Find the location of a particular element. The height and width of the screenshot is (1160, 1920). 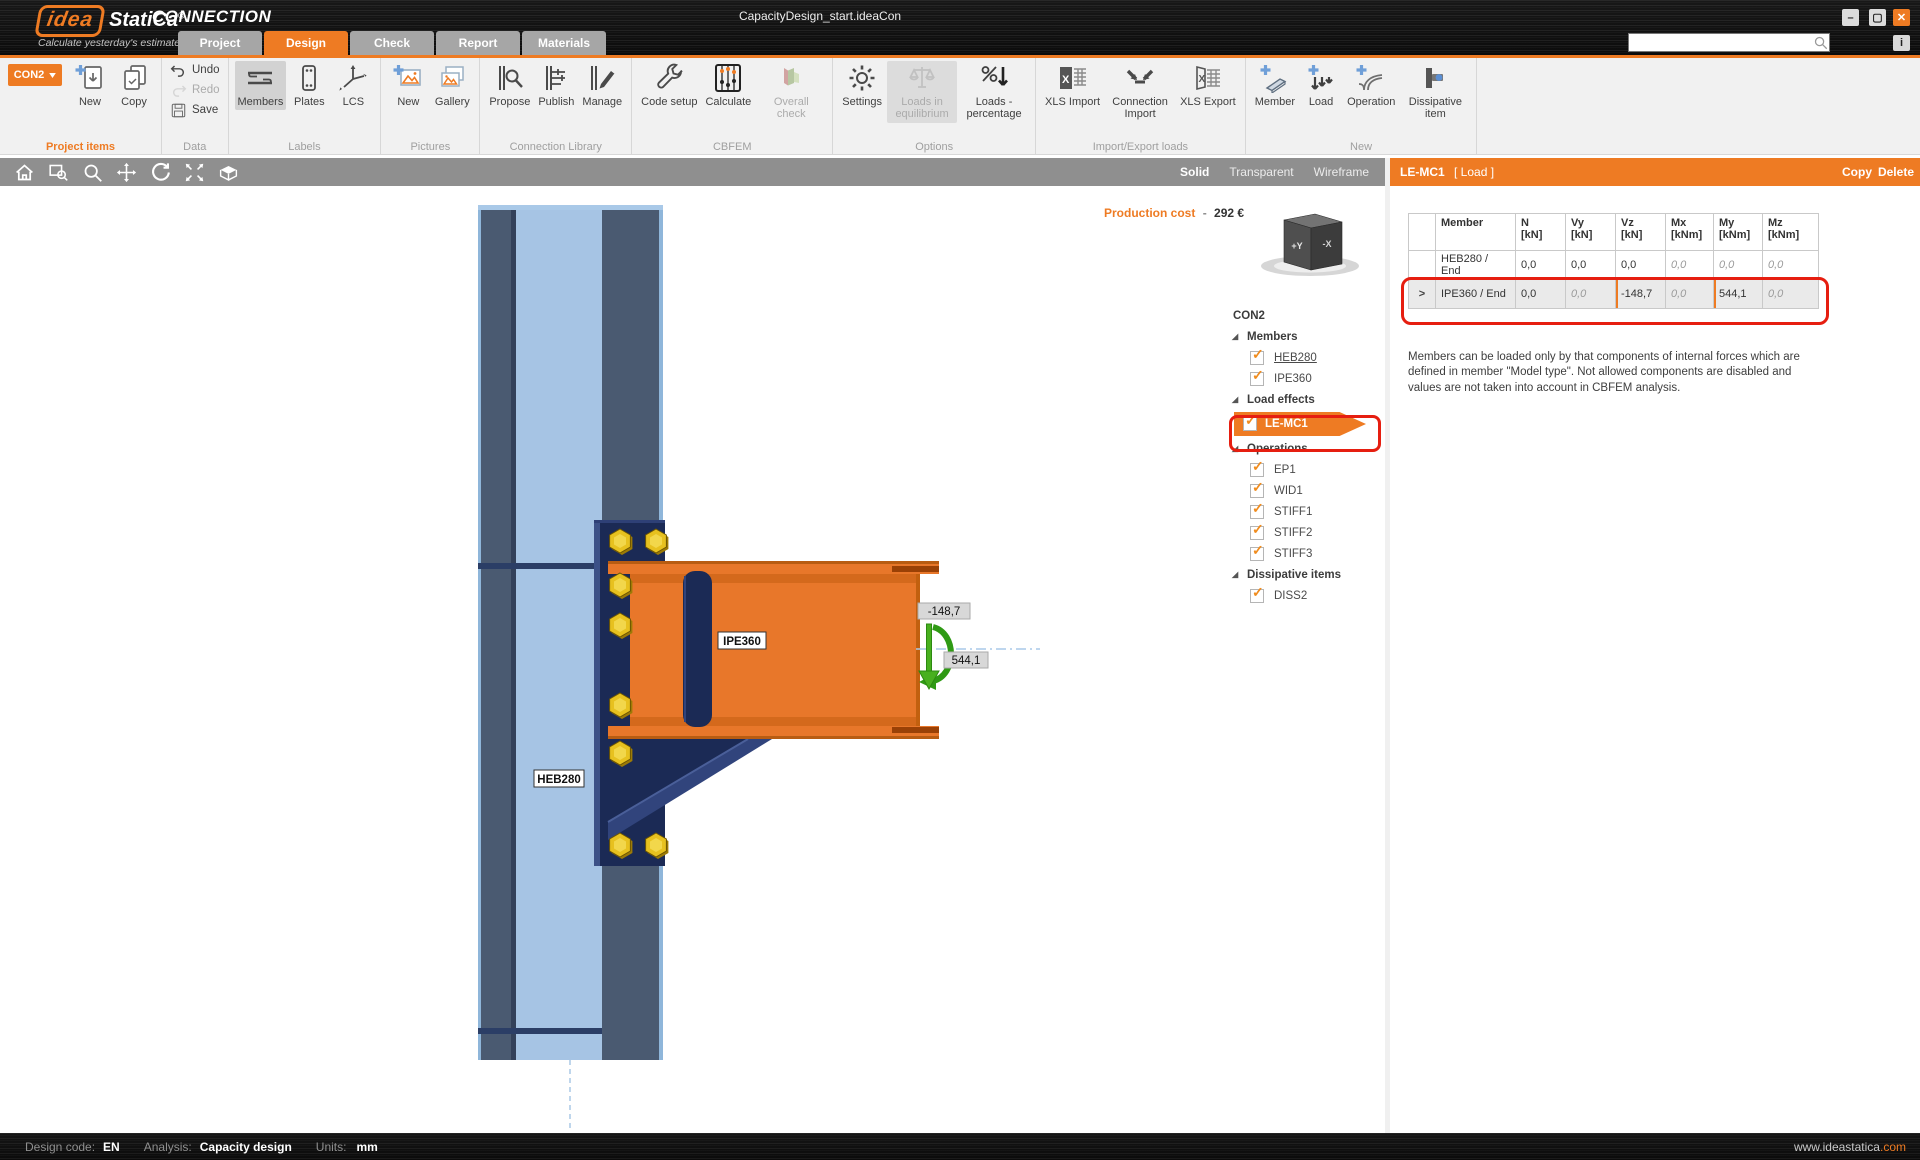

tab-materials: Materials is located at coordinates (564, 43).